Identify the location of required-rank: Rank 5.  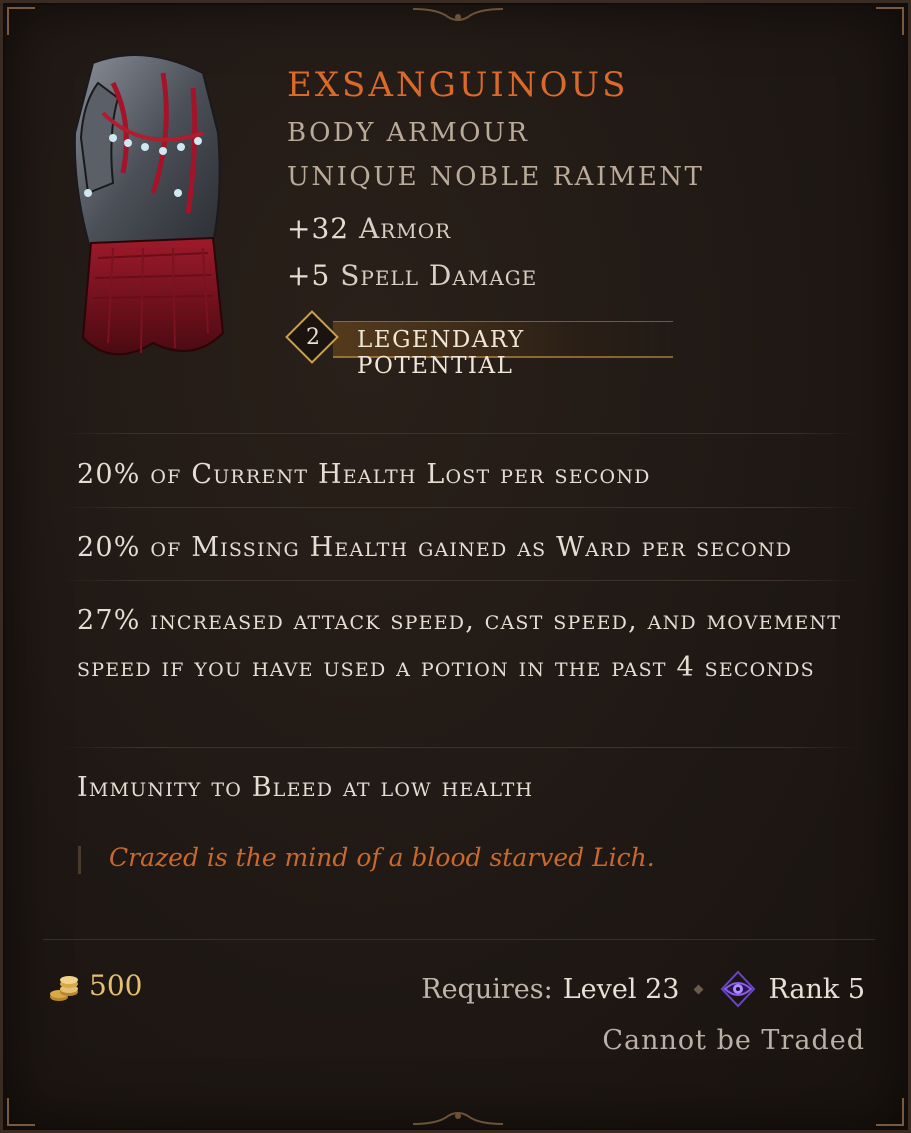
(816, 989).